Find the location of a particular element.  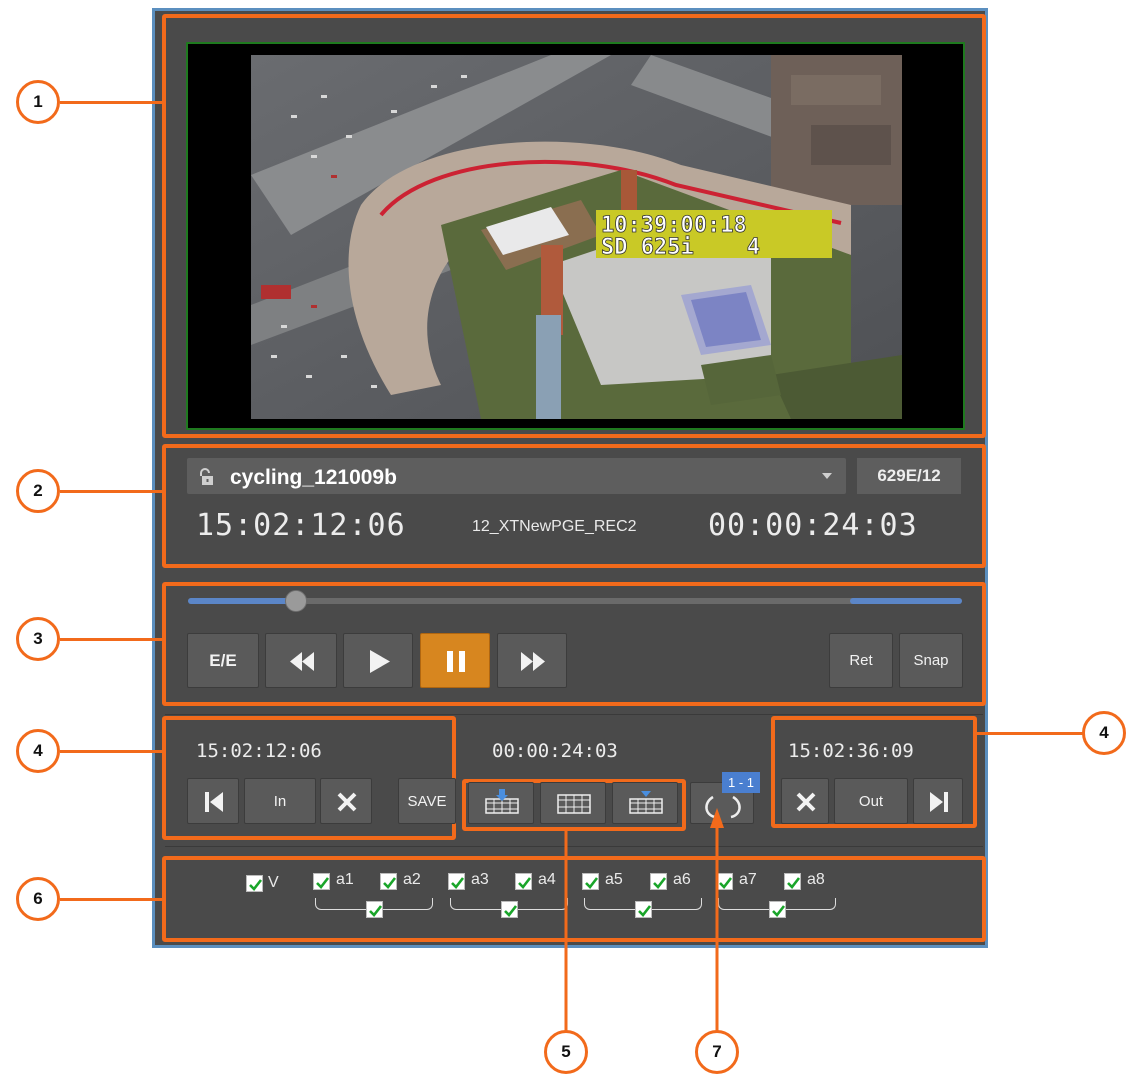

callout-2: 2 is located at coordinates (38, 491).